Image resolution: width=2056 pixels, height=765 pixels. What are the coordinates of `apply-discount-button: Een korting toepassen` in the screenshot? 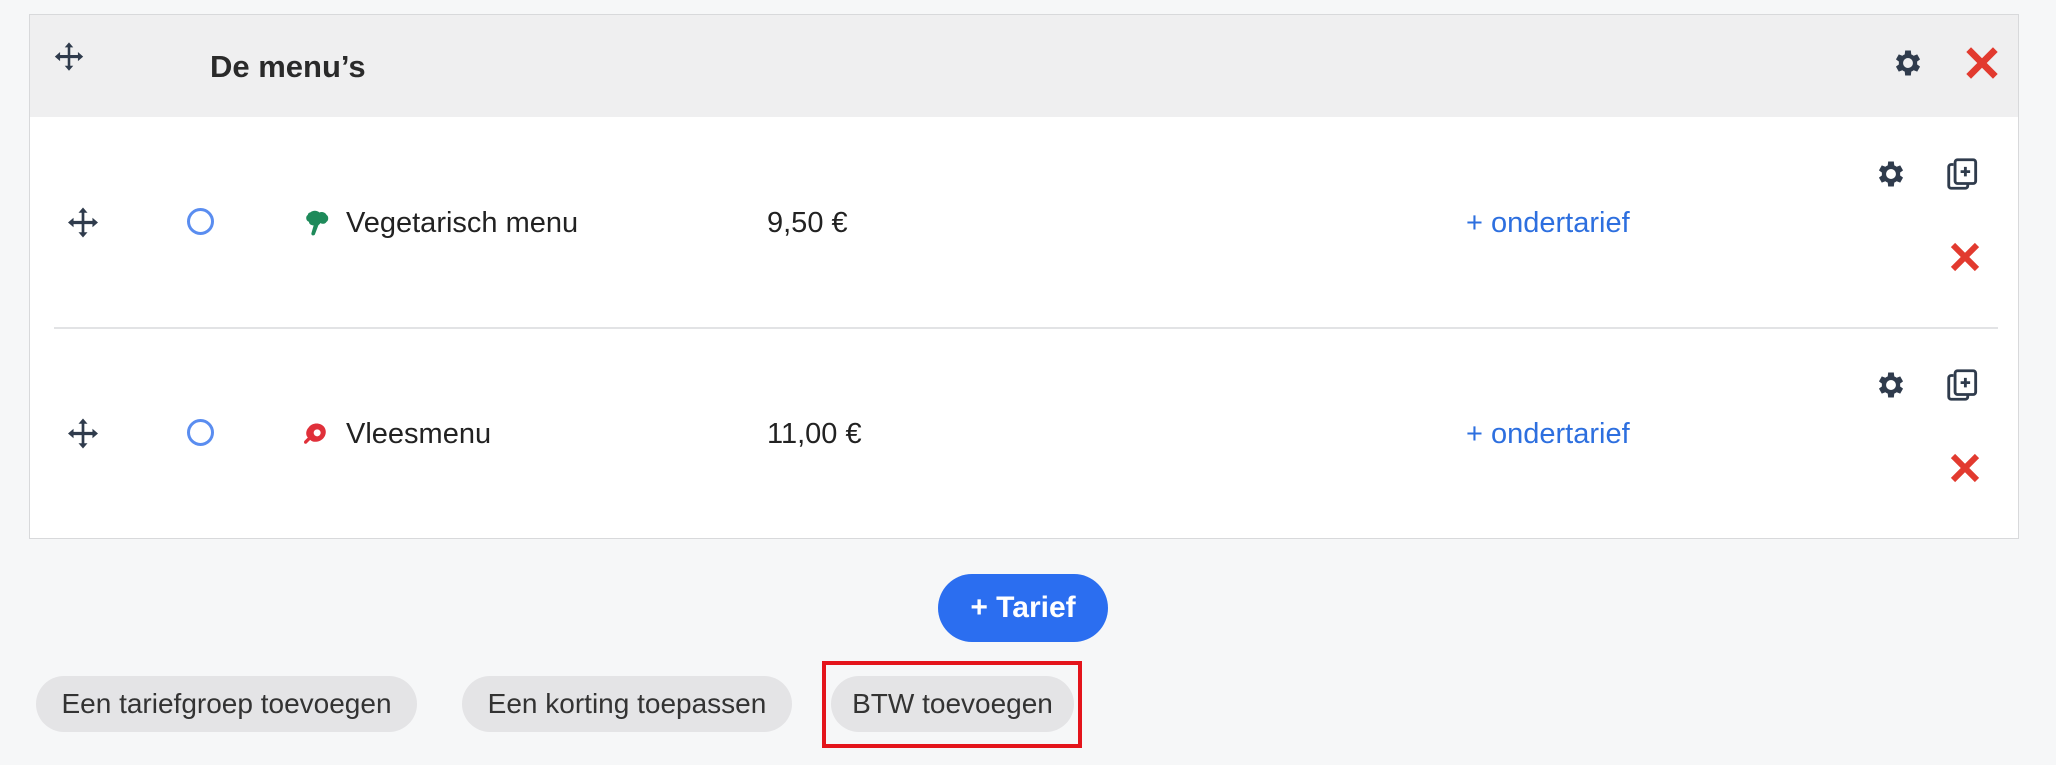 It's located at (627, 704).